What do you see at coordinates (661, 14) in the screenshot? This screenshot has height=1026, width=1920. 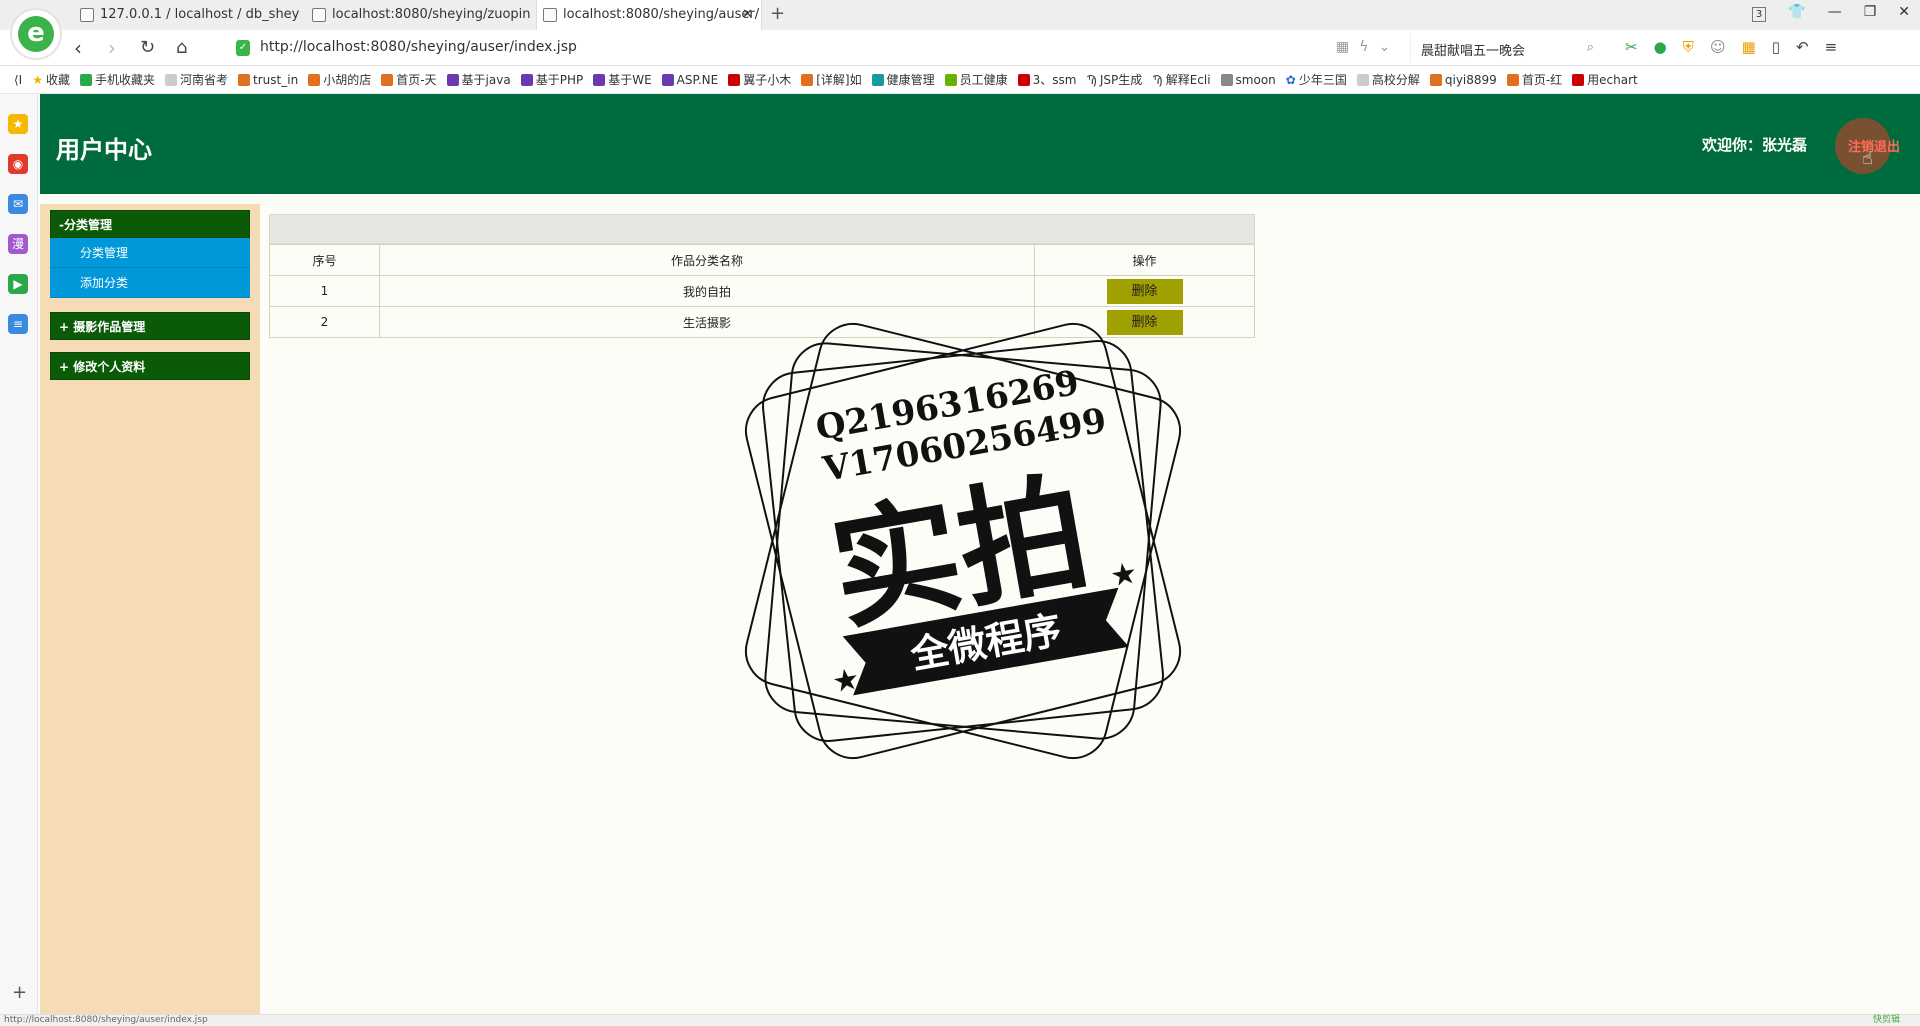 I see `tab-title: localhost:8080/sheying/auser/` at bounding box center [661, 14].